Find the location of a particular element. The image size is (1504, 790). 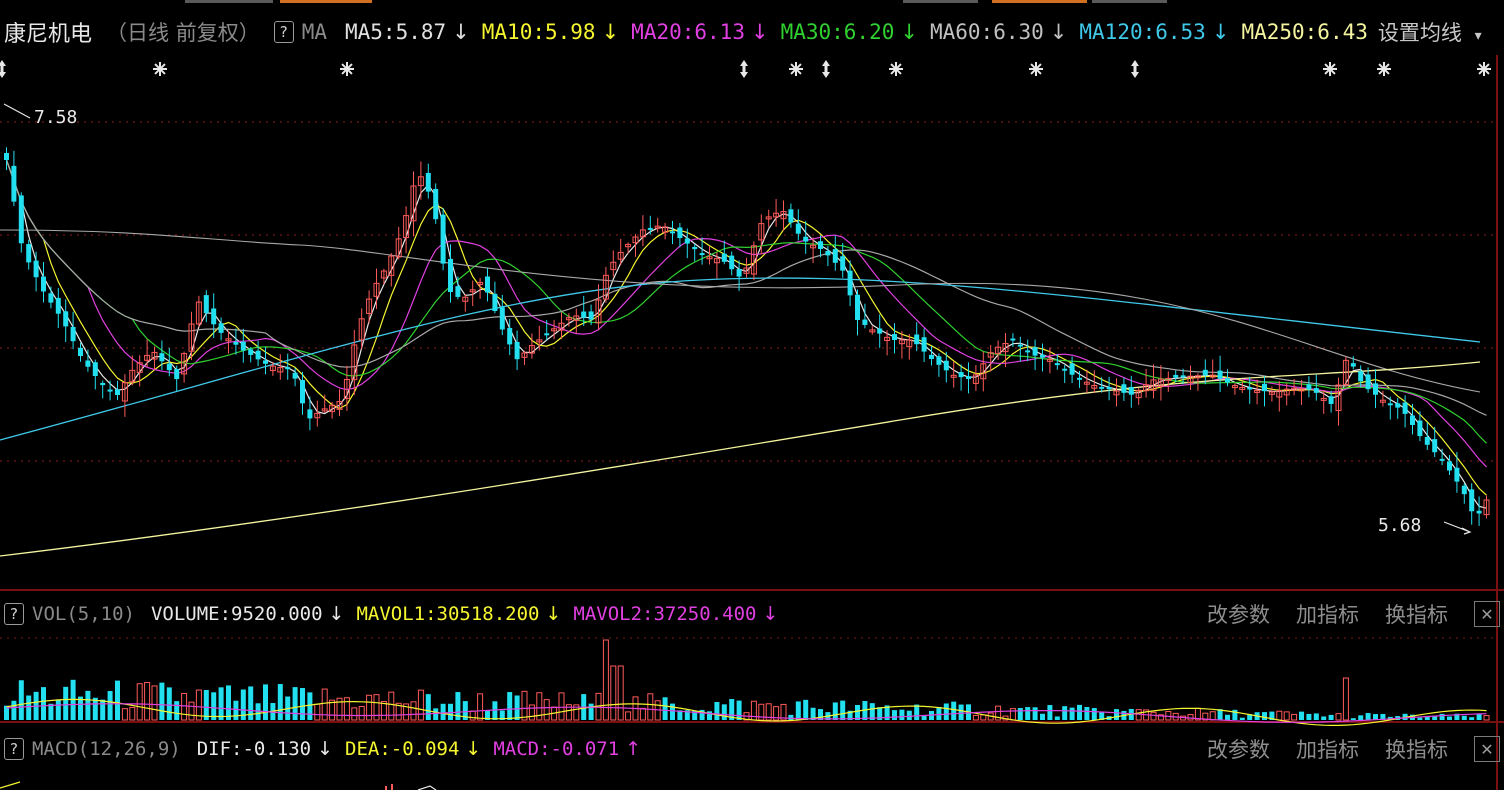

low-pointer-icon is located at coordinates (1457, 528).